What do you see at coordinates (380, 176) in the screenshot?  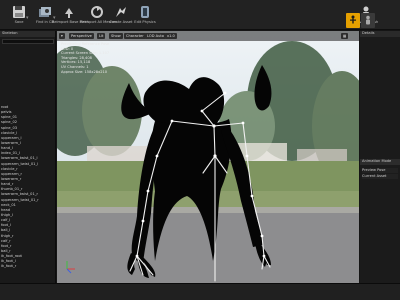 I see `current-asset-row: Current Asset` at bounding box center [380, 176].